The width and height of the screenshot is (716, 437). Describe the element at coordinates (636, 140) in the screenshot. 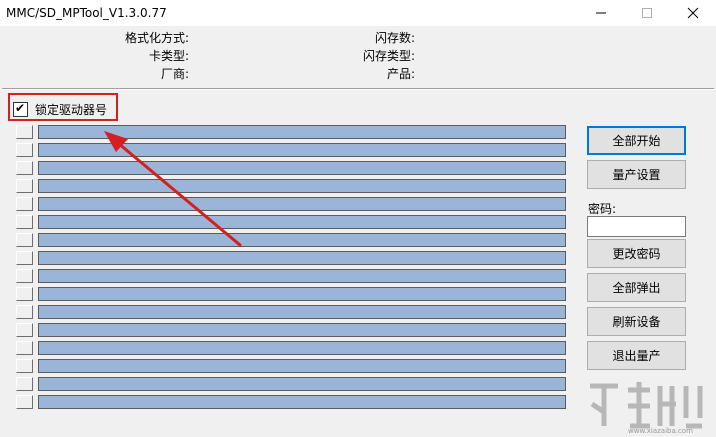

I see `start-all-button: 全部开始` at that location.